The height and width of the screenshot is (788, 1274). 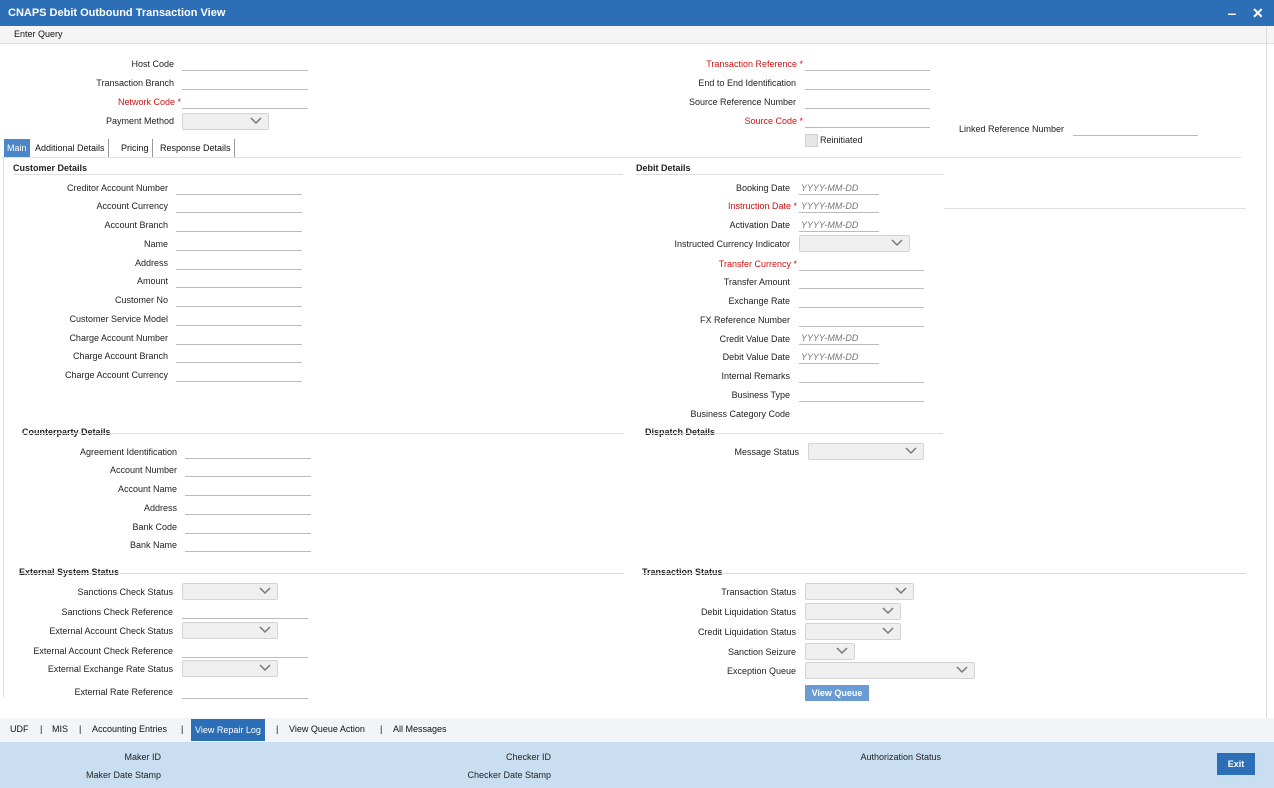 What do you see at coordinates (861, 264) in the screenshot?
I see `transfer-currency-field` at bounding box center [861, 264].